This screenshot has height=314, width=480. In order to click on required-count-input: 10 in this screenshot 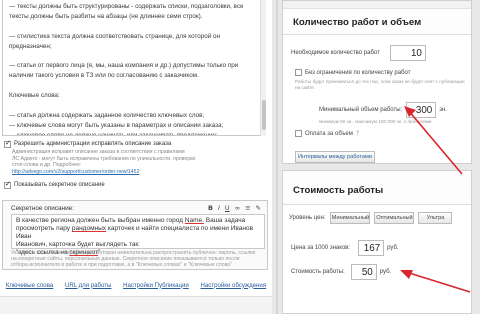, I will do `click(407, 53)`.